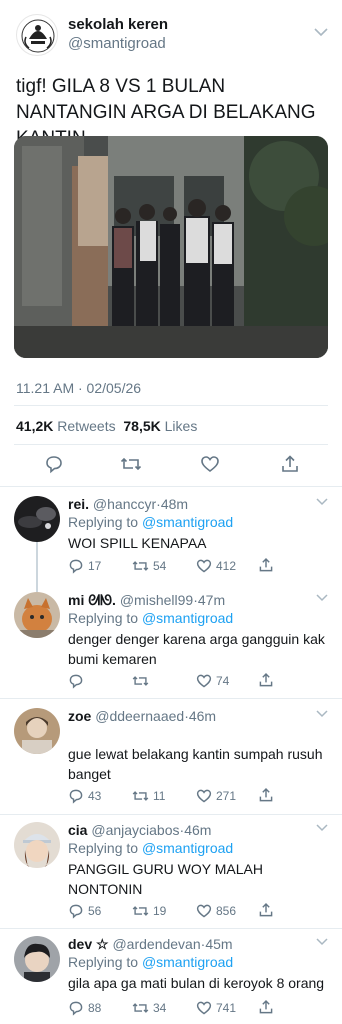 Image resolution: width=342 pixels, height=1024 pixels. What do you see at coordinates (160, 911) in the screenshot?
I see `retweet-count: 19` at bounding box center [160, 911].